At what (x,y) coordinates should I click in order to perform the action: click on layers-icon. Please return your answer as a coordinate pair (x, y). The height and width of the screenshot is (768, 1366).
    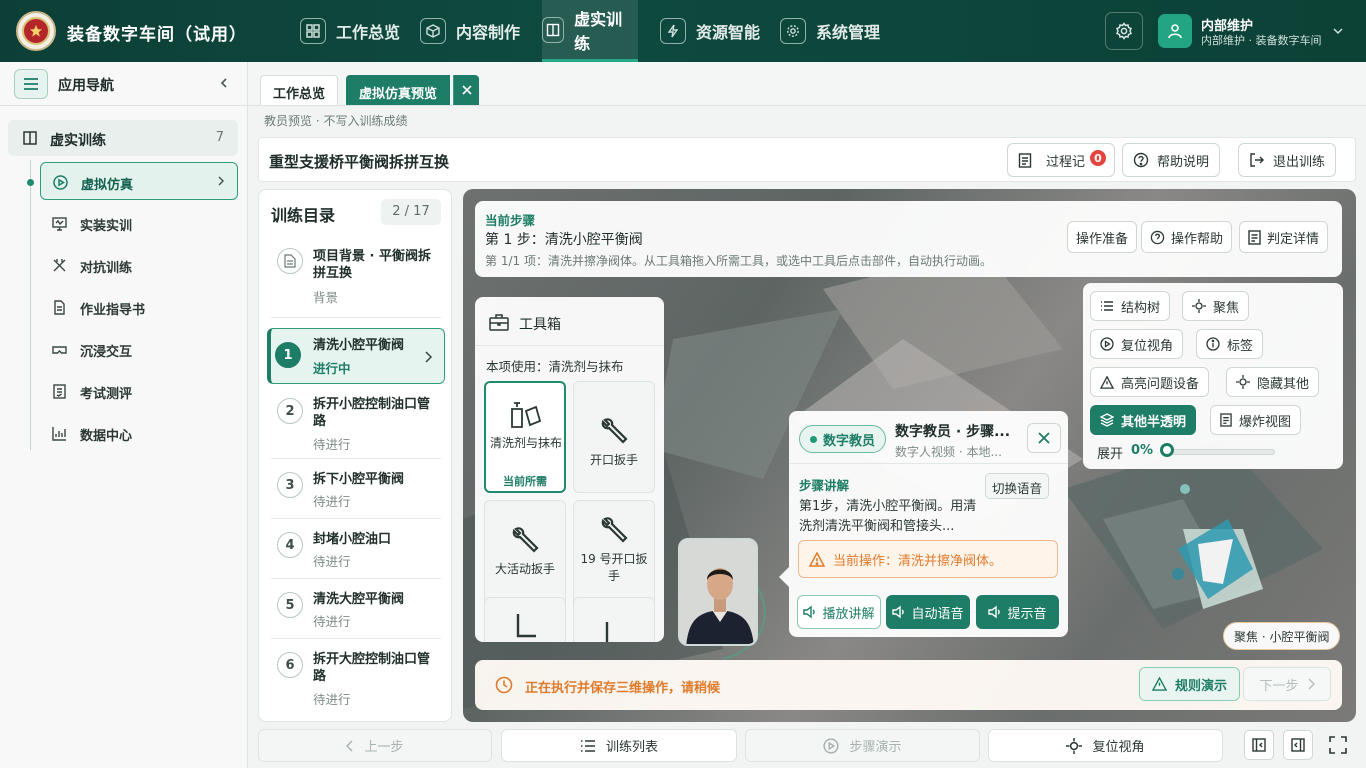
    Looking at the image, I should click on (1107, 420).